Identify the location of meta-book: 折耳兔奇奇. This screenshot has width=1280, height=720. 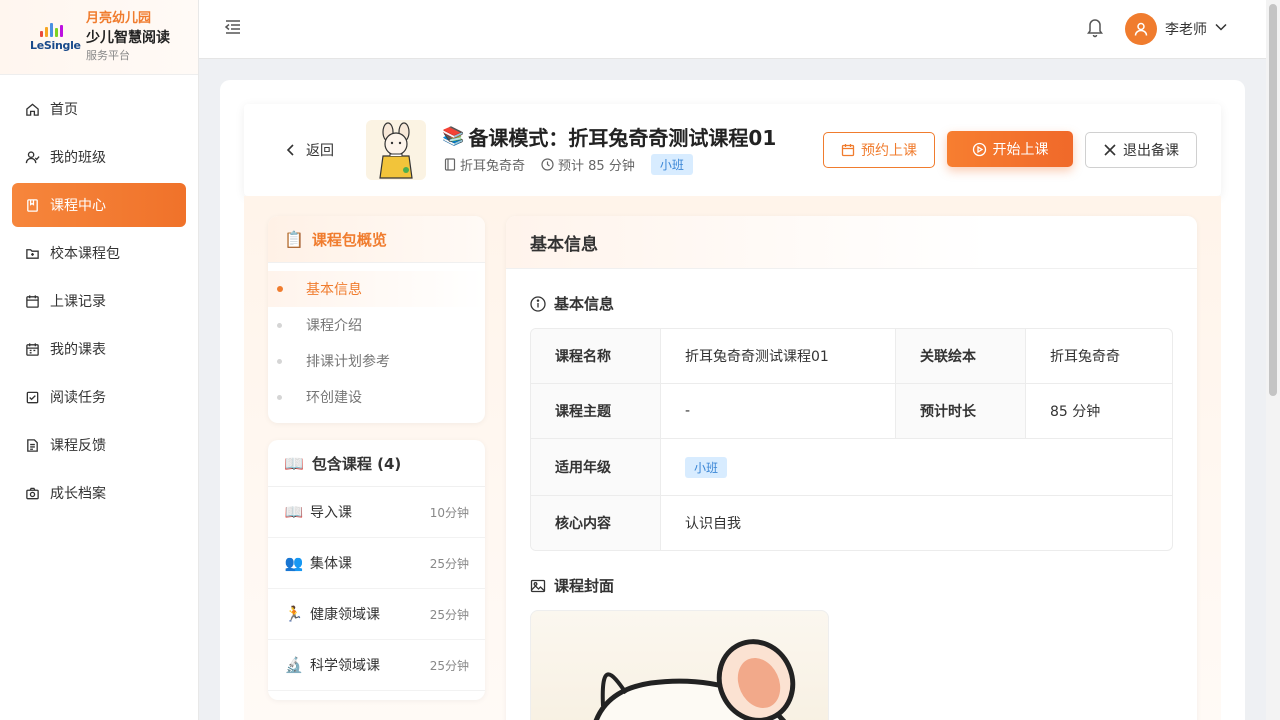
(493, 166).